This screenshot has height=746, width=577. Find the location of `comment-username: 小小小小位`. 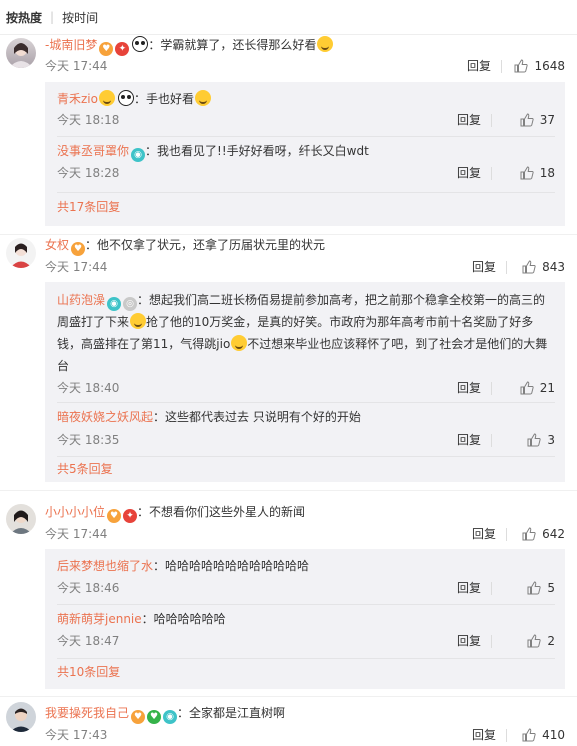

comment-username: 小小小小位 is located at coordinates (75, 512).